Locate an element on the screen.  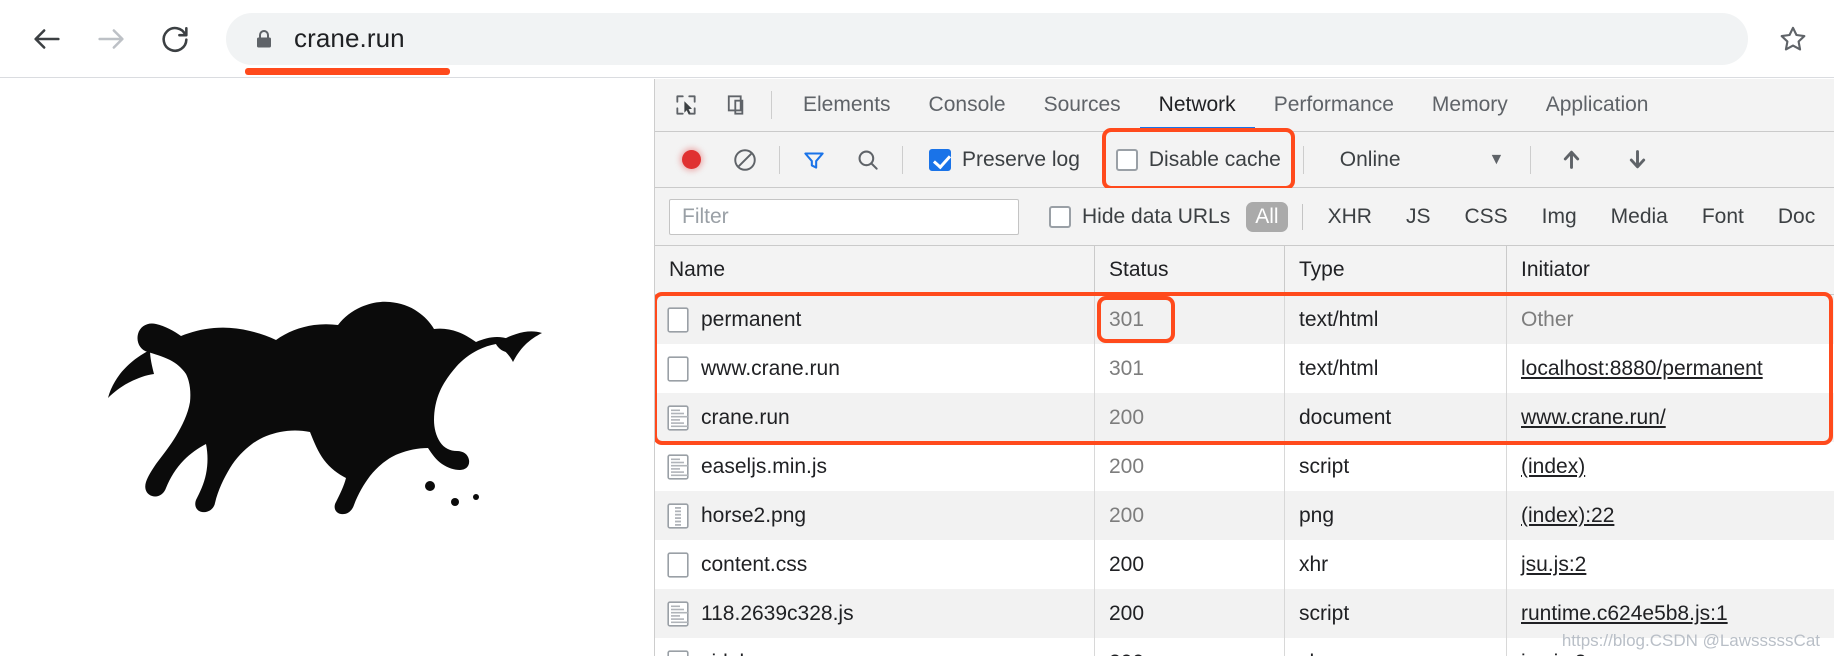
throttling-value: Online is located at coordinates (1370, 159).